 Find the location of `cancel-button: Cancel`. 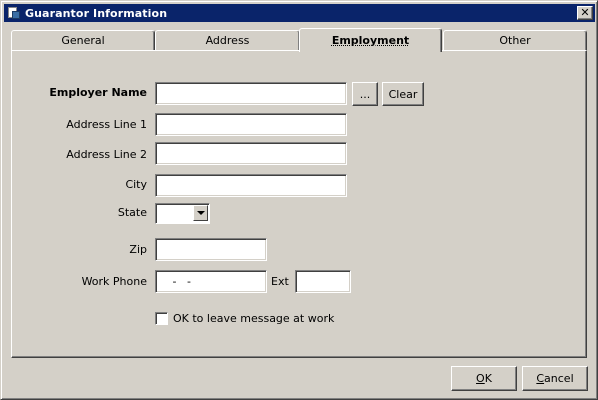

cancel-button: Cancel is located at coordinates (555, 378).